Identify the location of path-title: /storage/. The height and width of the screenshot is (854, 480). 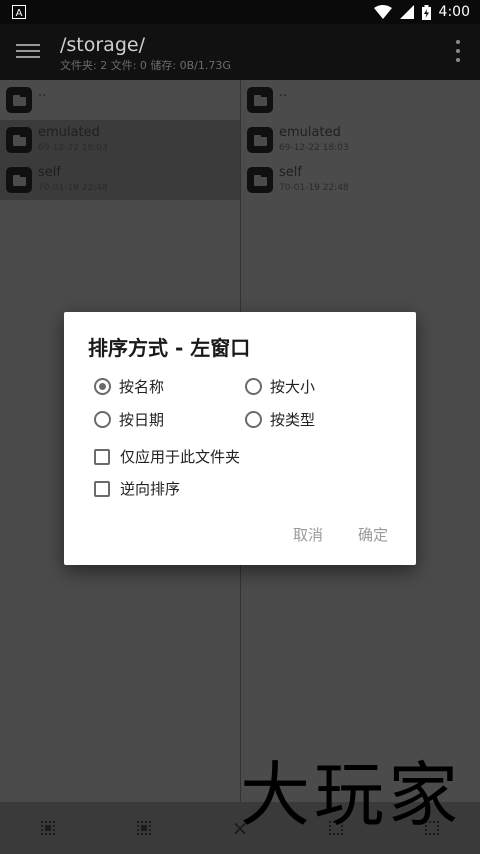
(102, 45).